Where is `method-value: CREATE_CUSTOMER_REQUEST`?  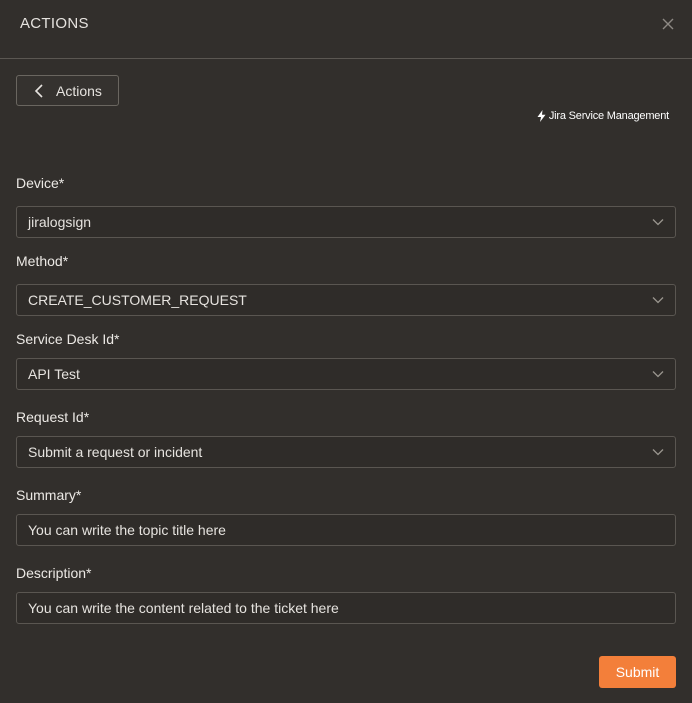 method-value: CREATE_CUSTOMER_REQUEST is located at coordinates (137, 300).